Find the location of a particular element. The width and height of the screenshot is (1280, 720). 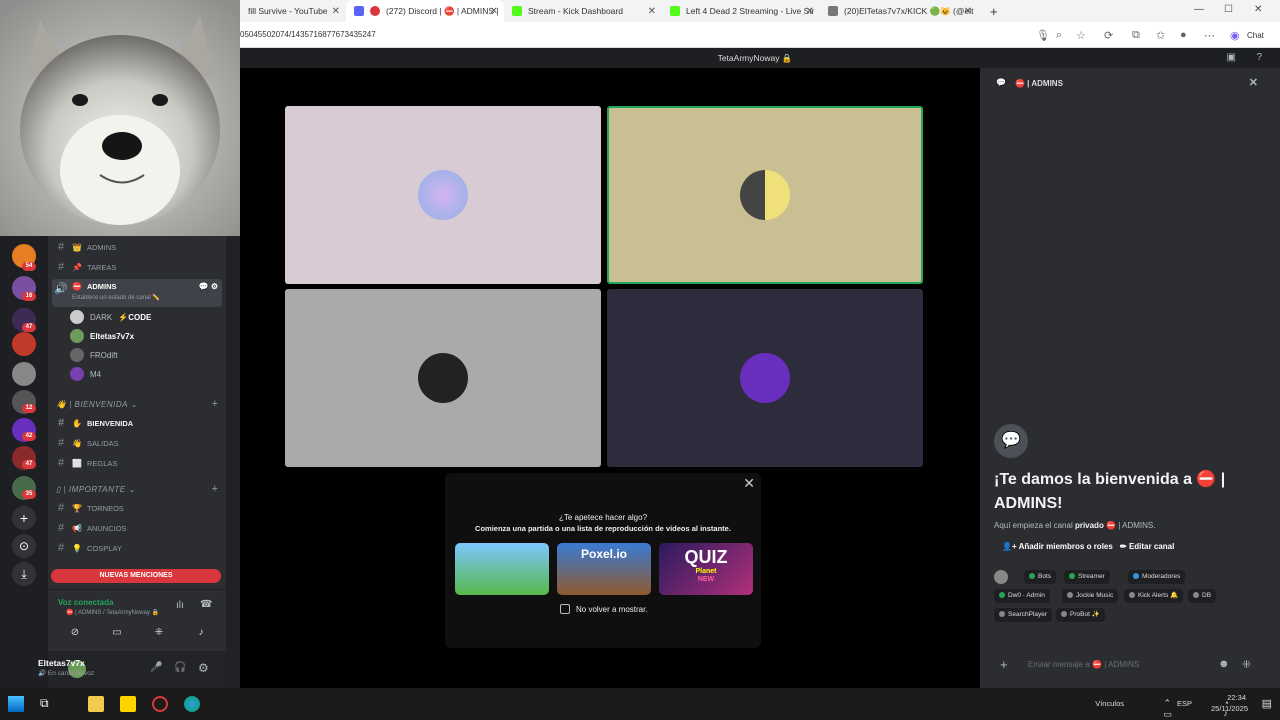

voice-user: M4 is located at coordinates (85, 374).